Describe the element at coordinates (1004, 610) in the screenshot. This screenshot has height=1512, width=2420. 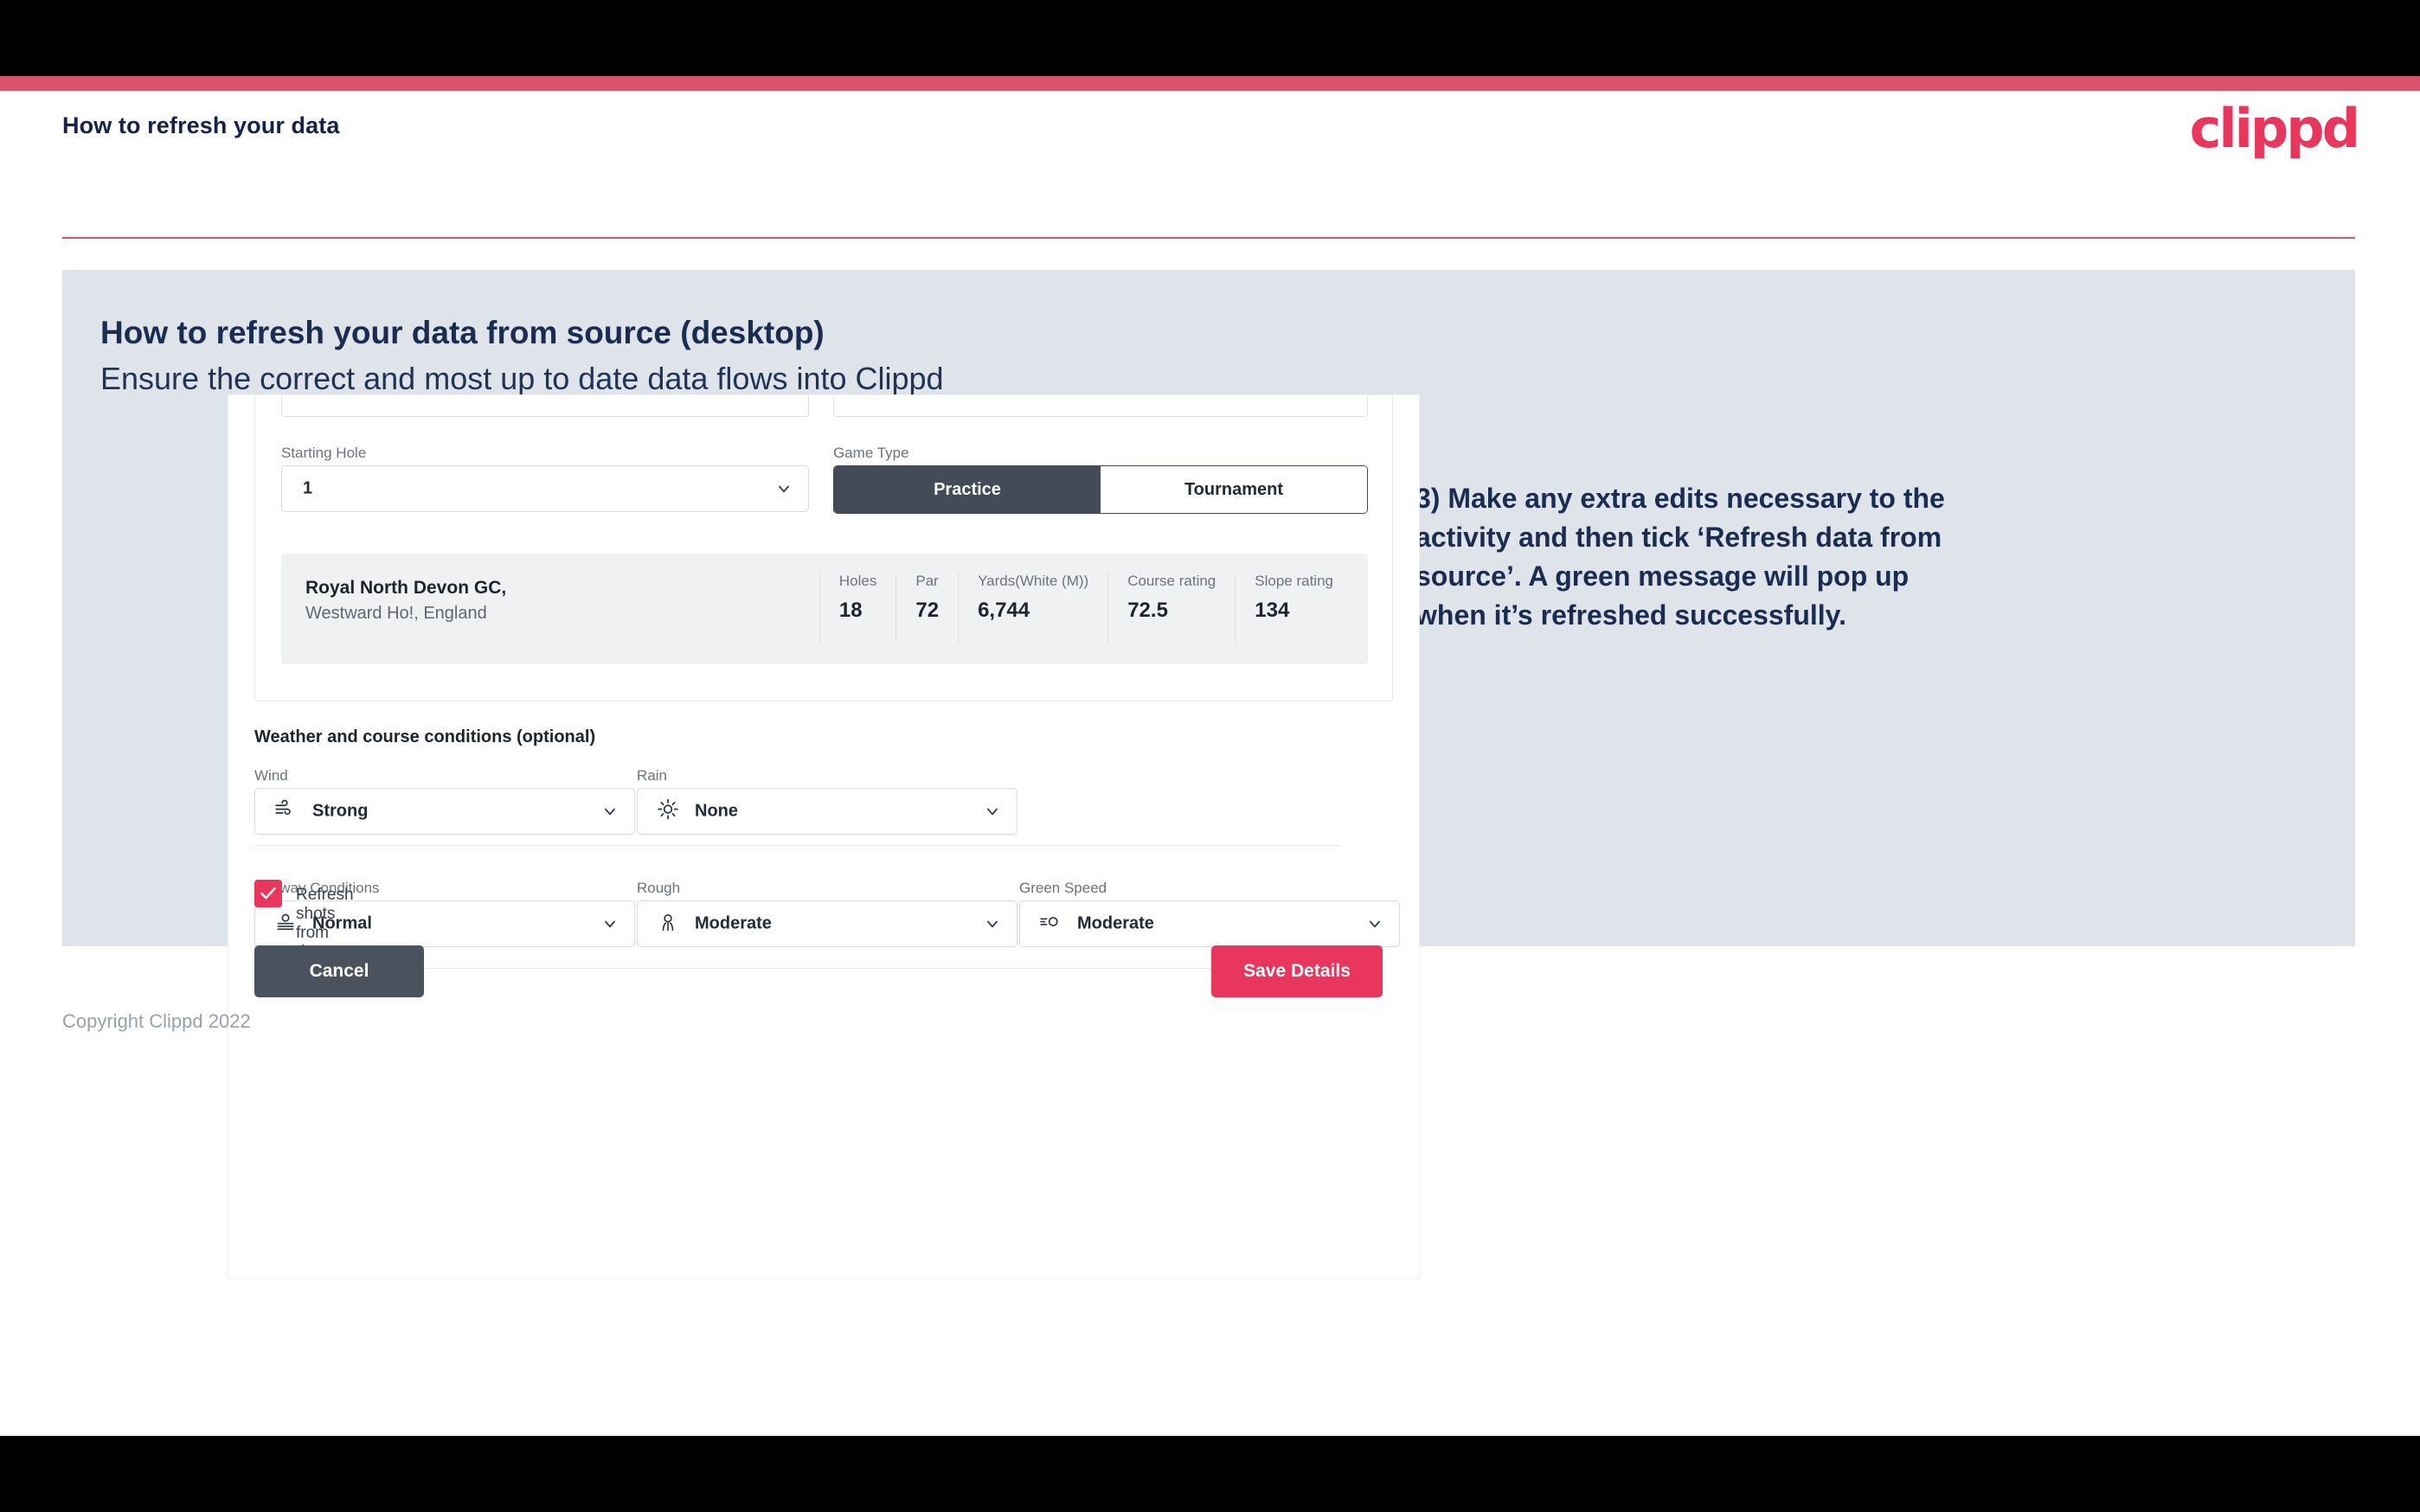
I see `stat-value: 6,744` at that location.